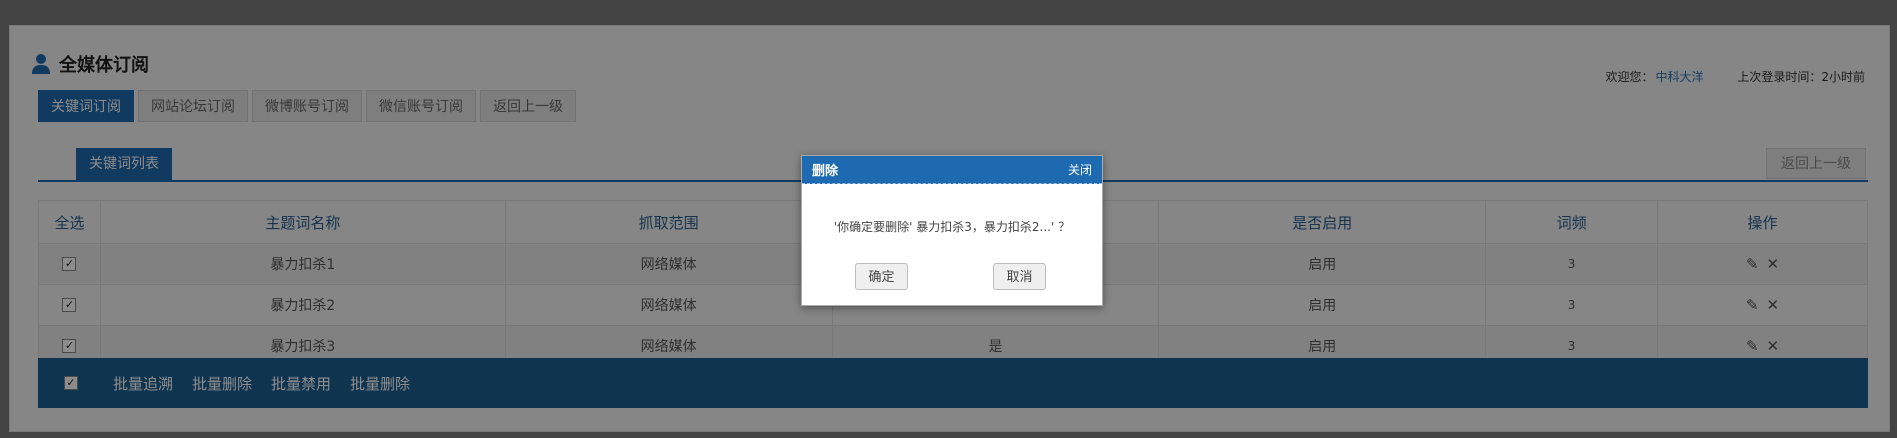 This screenshot has width=1897, height=438. I want to click on dialog-header: 删除 关闭, so click(952, 170).